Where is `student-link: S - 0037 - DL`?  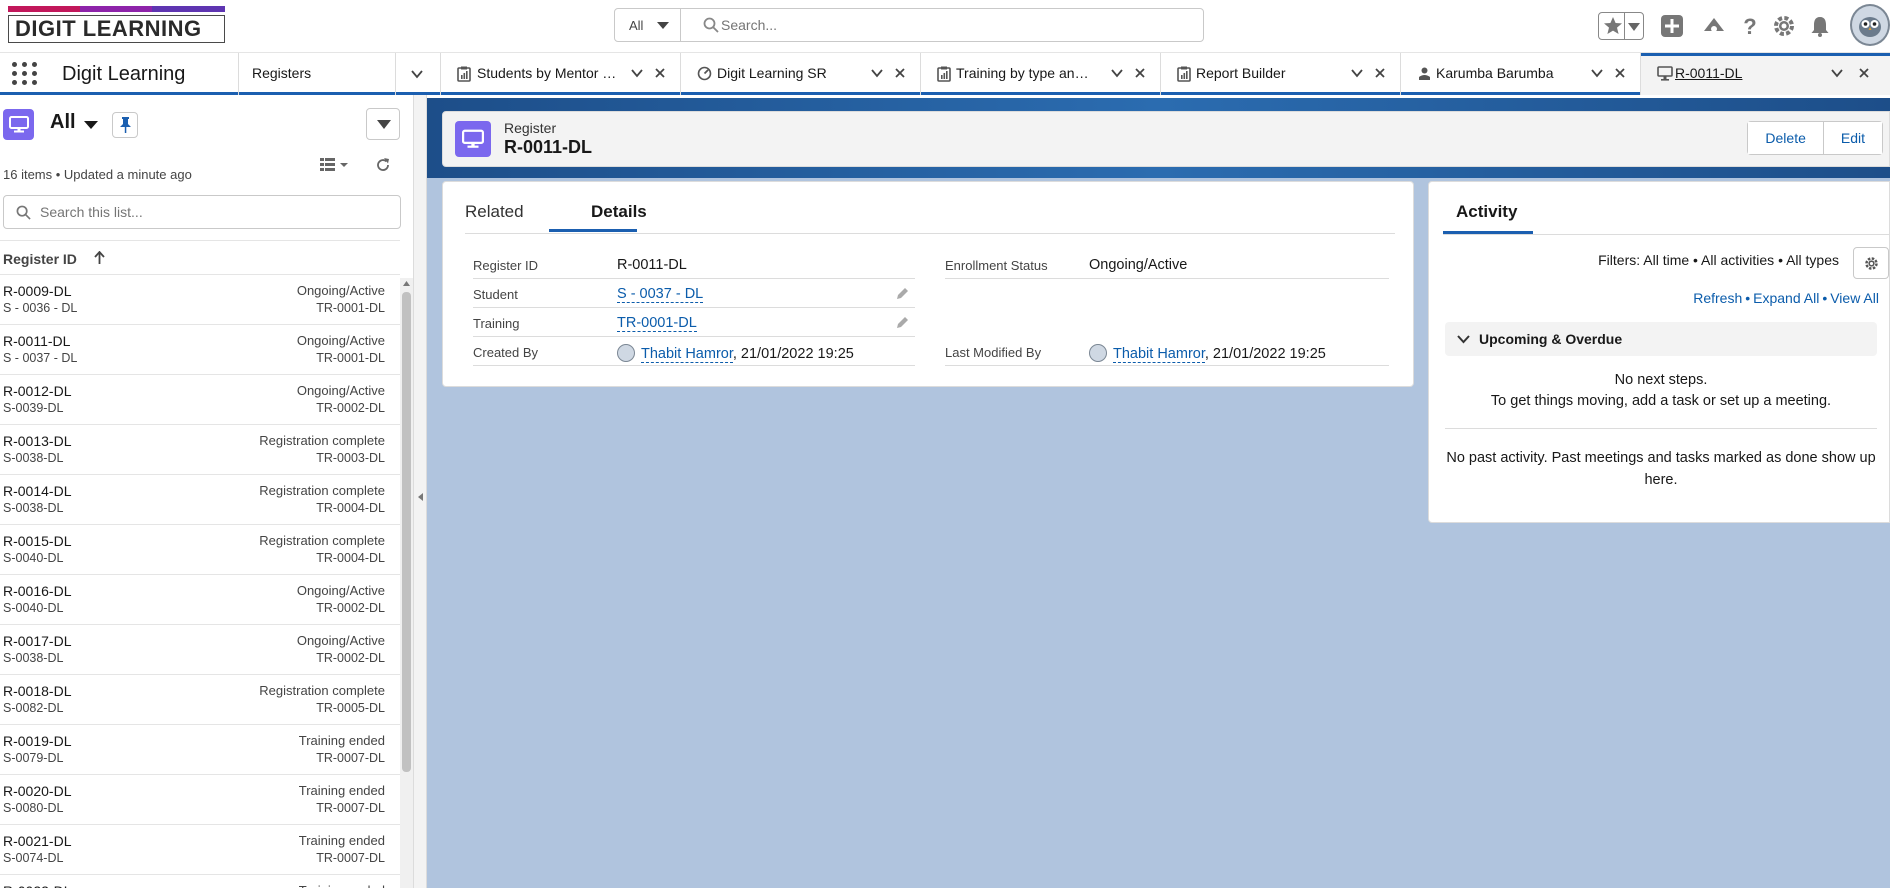
student-link: S - 0037 - DL is located at coordinates (660, 294).